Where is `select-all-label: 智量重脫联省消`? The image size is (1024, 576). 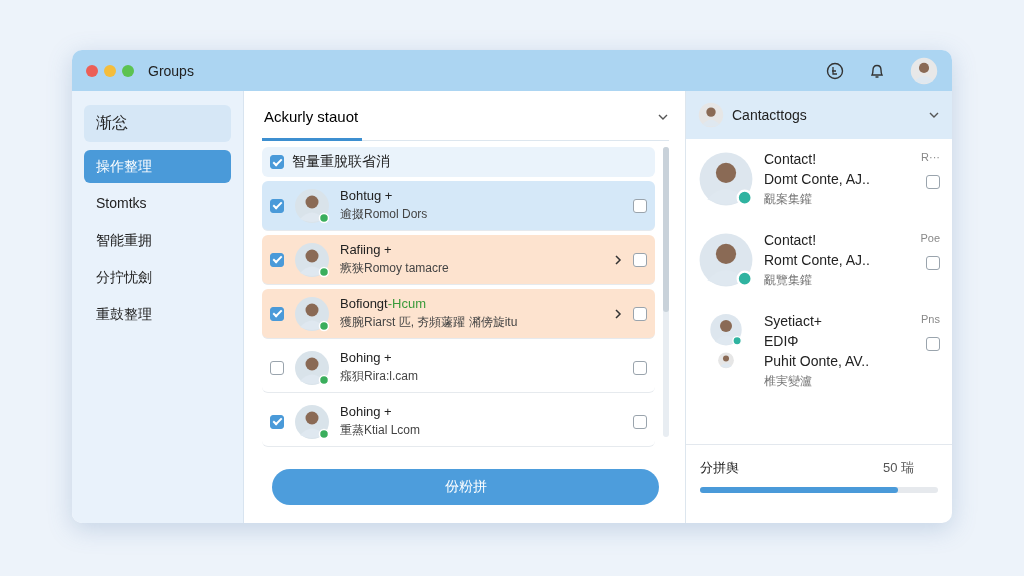
select-all-label: 智量重脫联省消 is located at coordinates (341, 162).